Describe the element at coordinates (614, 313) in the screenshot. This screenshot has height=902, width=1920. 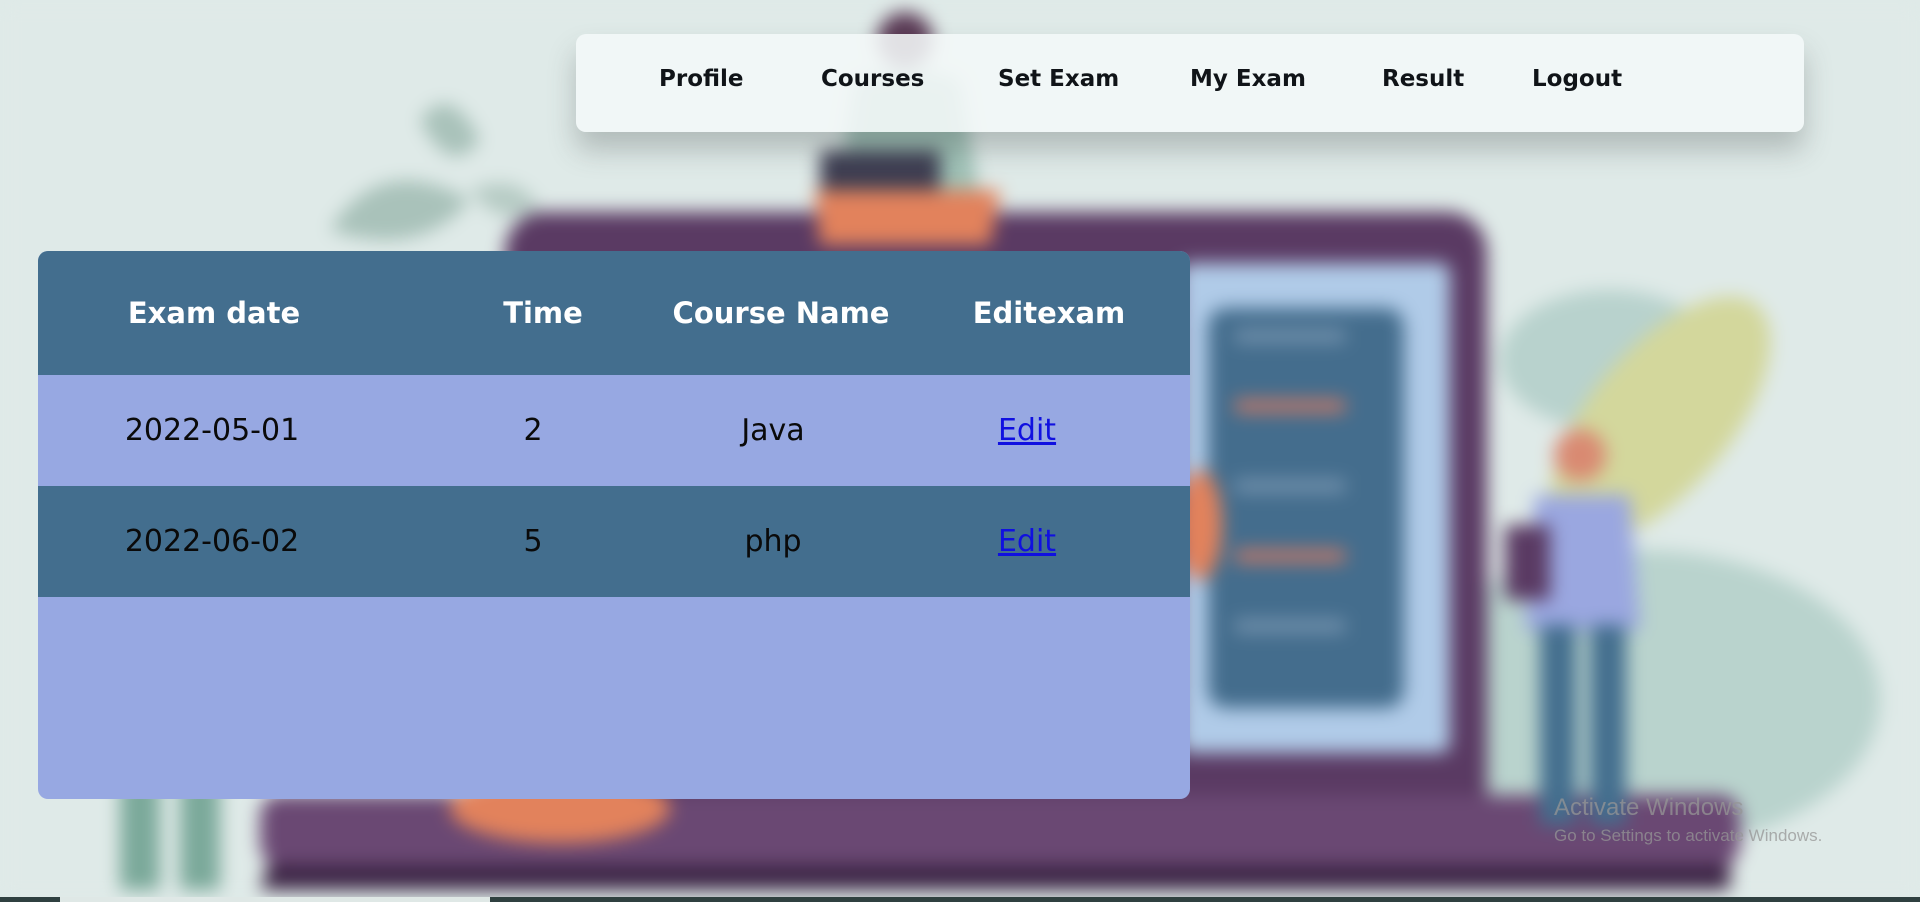
I see `table-header: Exam date Time Course Name Editexam` at that location.